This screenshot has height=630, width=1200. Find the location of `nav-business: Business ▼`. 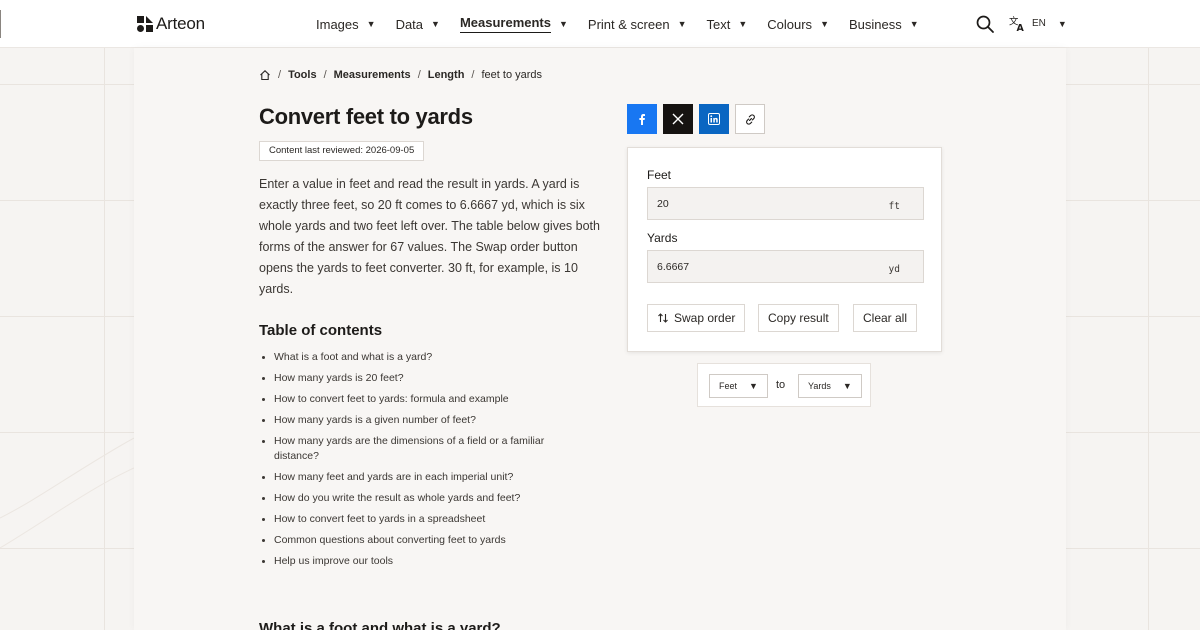

nav-business: Business ▼ is located at coordinates (884, 24).